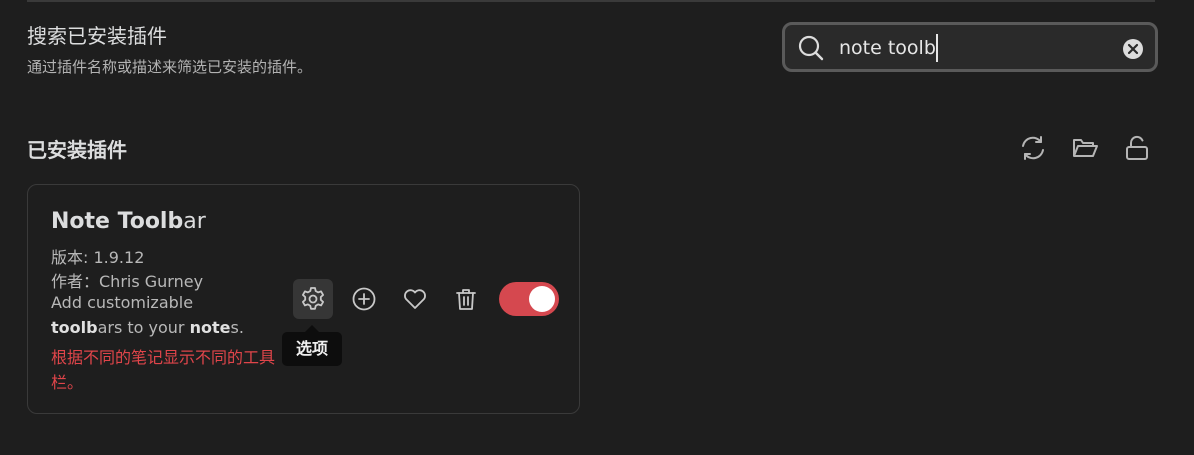 This screenshot has height=455, width=1194. What do you see at coordinates (97, 36) in the screenshot?
I see `setting-title: 搜索已安装插件` at bounding box center [97, 36].